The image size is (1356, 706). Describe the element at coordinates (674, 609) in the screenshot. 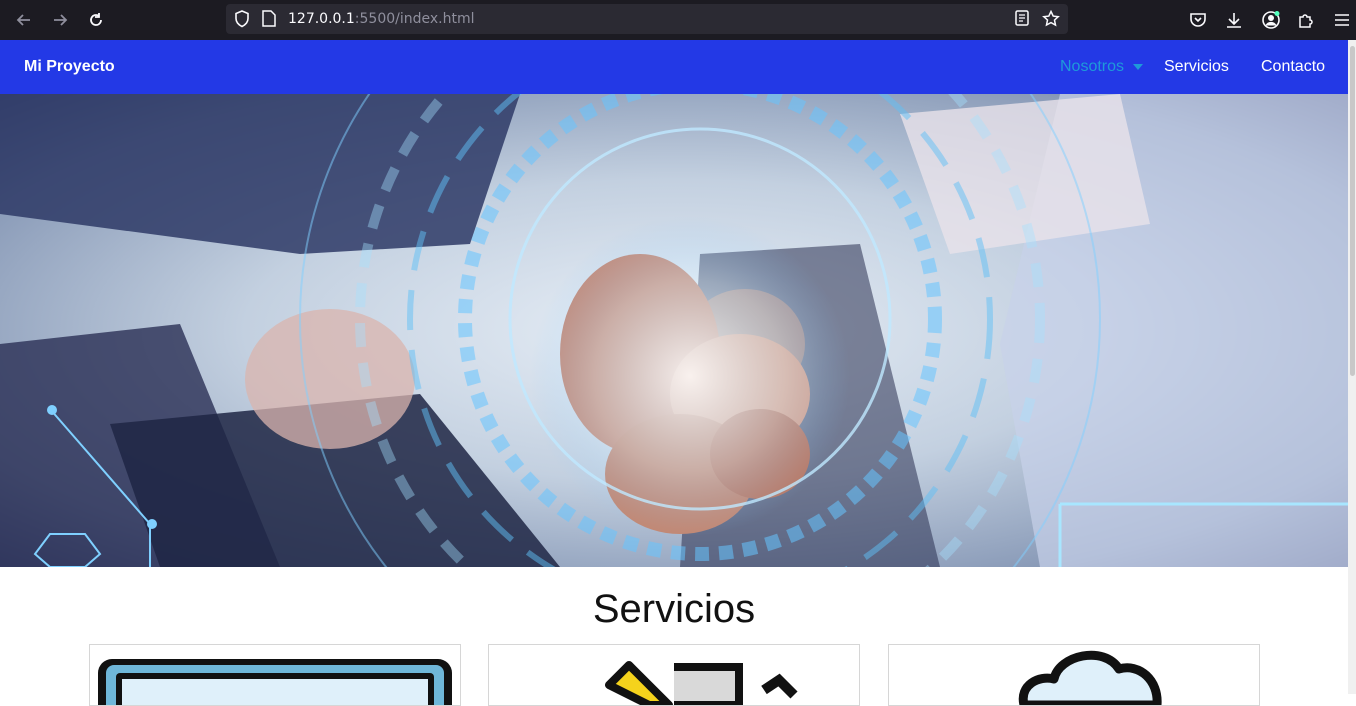

I see `services-heading: Servicios` at that location.